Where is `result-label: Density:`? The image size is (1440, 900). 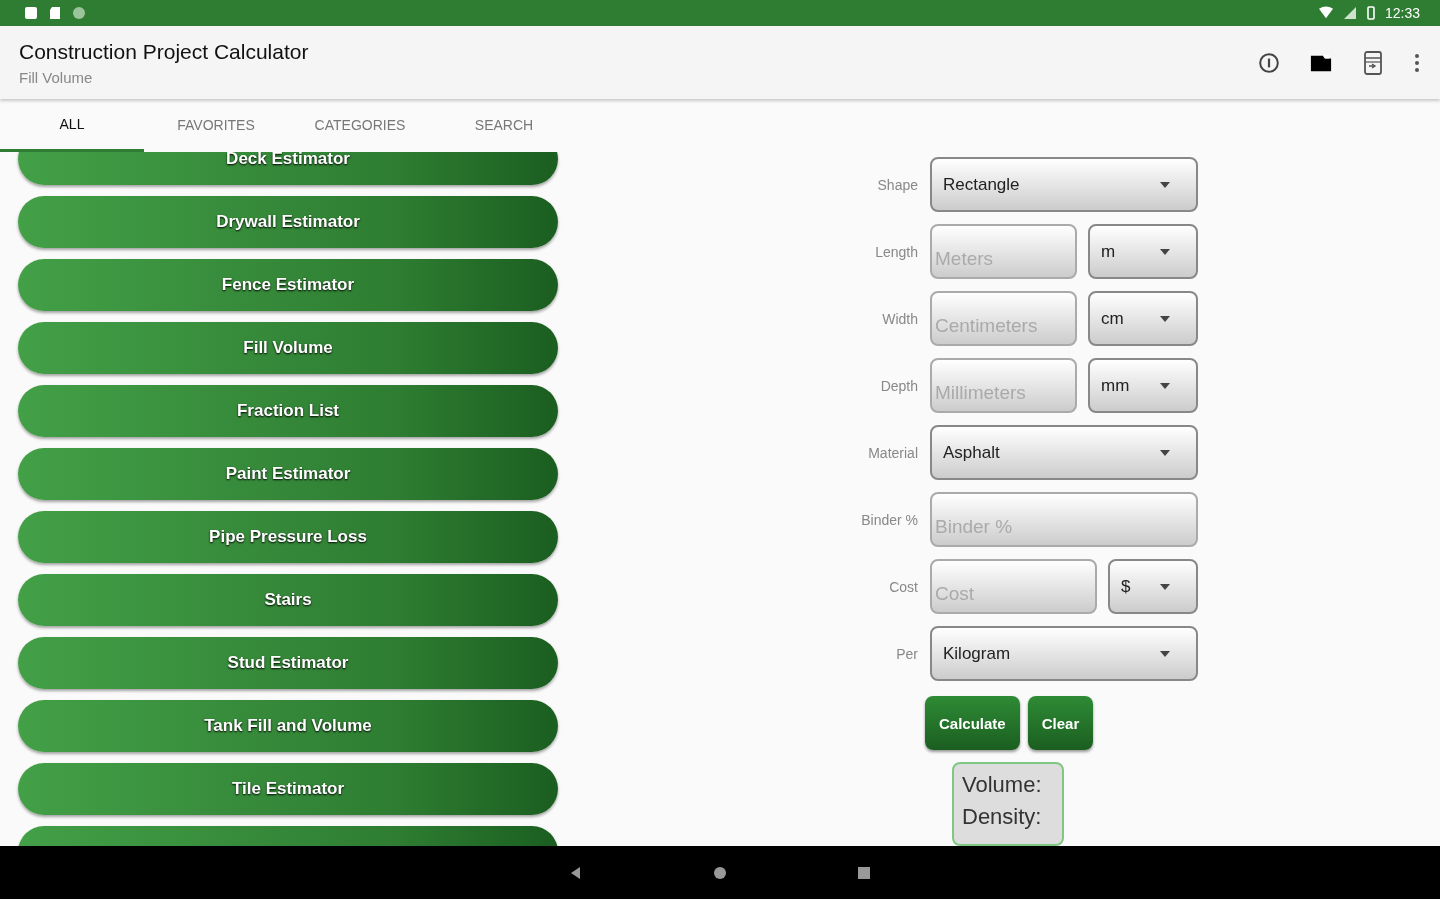 result-label: Density: is located at coordinates (1002, 817).